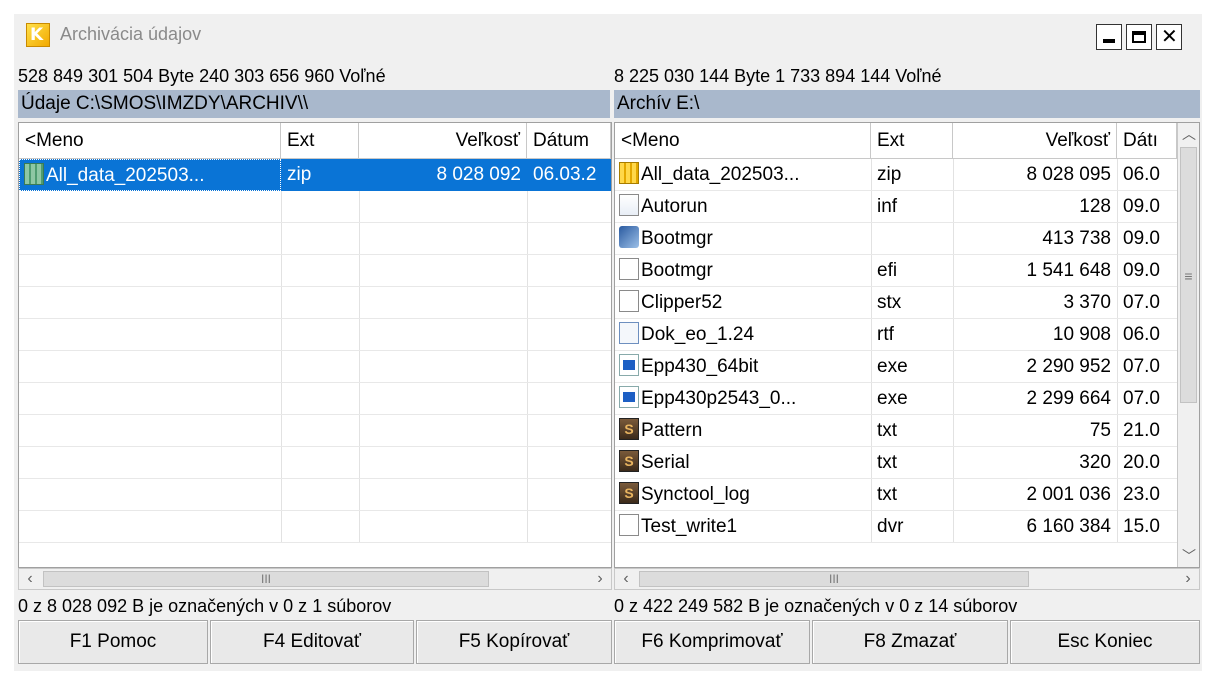 The image size is (1214, 679). What do you see at coordinates (743, 207) in the screenshot?
I see `cell-name: Autorun` at bounding box center [743, 207].